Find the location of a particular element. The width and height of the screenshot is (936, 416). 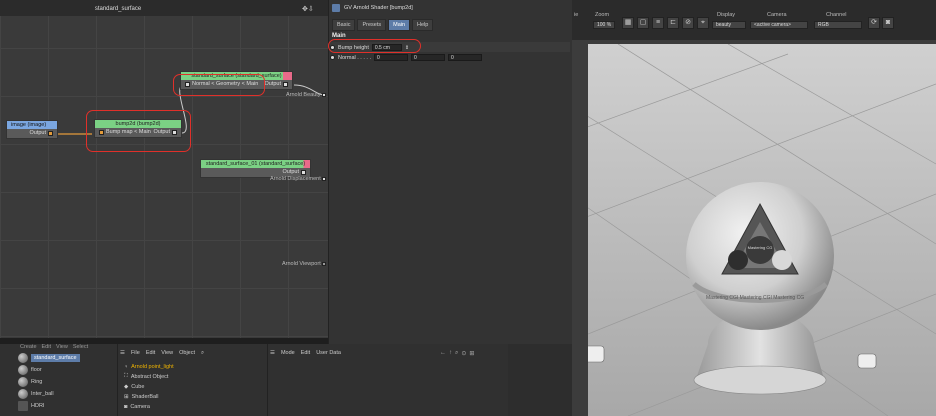

crop-icon: ⊏ is located at coordinates (673, 23).